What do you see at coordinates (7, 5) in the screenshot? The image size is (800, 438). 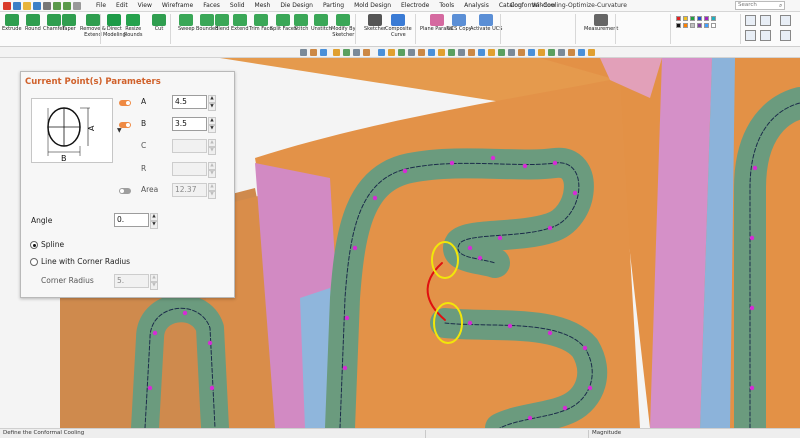 I see `app-logo-icon` at bounding box center [7, 5].